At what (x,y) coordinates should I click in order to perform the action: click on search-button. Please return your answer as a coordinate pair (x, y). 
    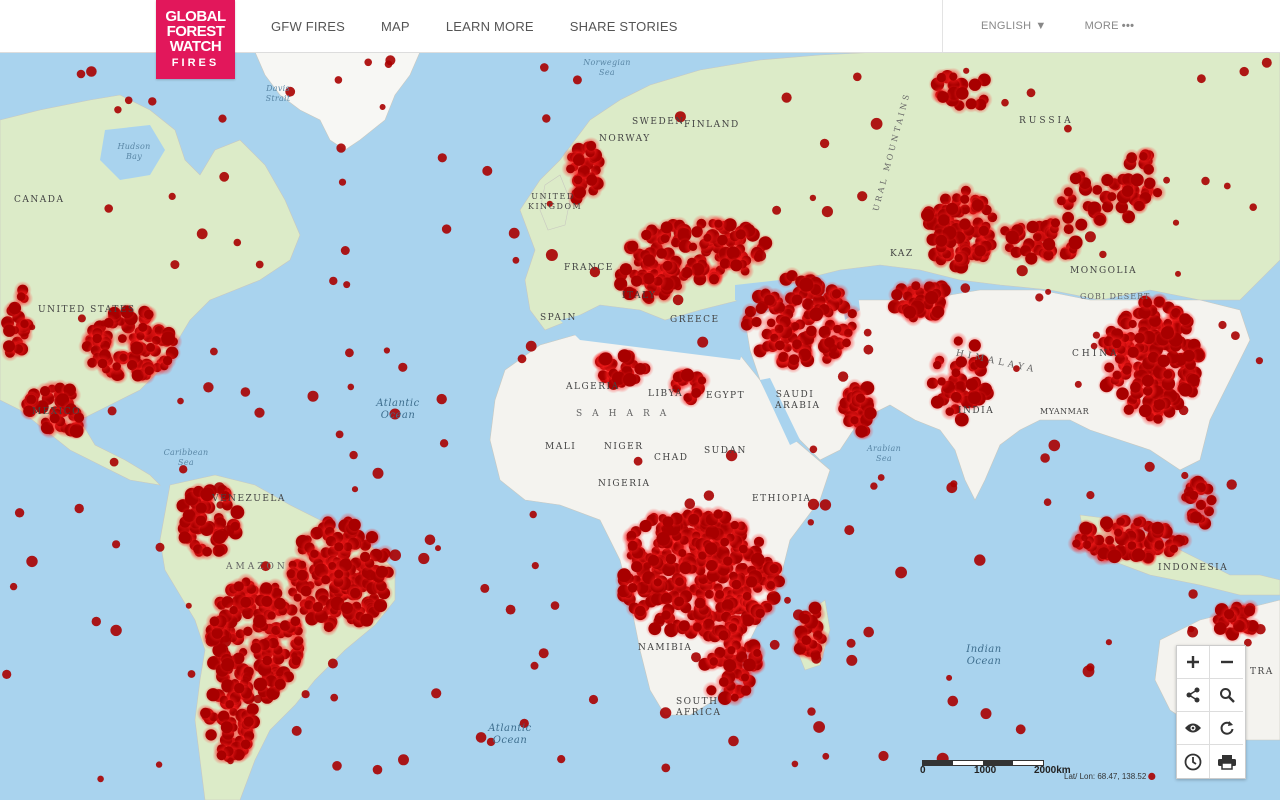
    Looking at the image, I should click on (1226, 695).